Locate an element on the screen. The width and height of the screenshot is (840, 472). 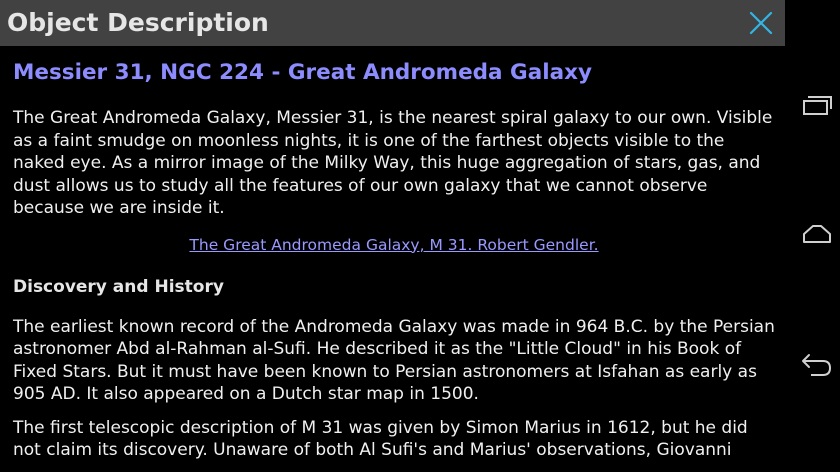
back-icon is located at coordinates (816, 365).